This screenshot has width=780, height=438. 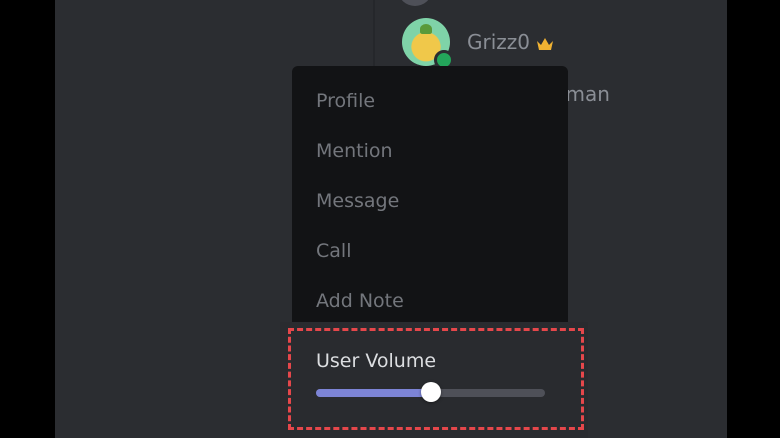 What do you see at coordinates (345, 101) in the screenshot?
I see `menu-item-profile: Profile` at bounding box center [345, 101].